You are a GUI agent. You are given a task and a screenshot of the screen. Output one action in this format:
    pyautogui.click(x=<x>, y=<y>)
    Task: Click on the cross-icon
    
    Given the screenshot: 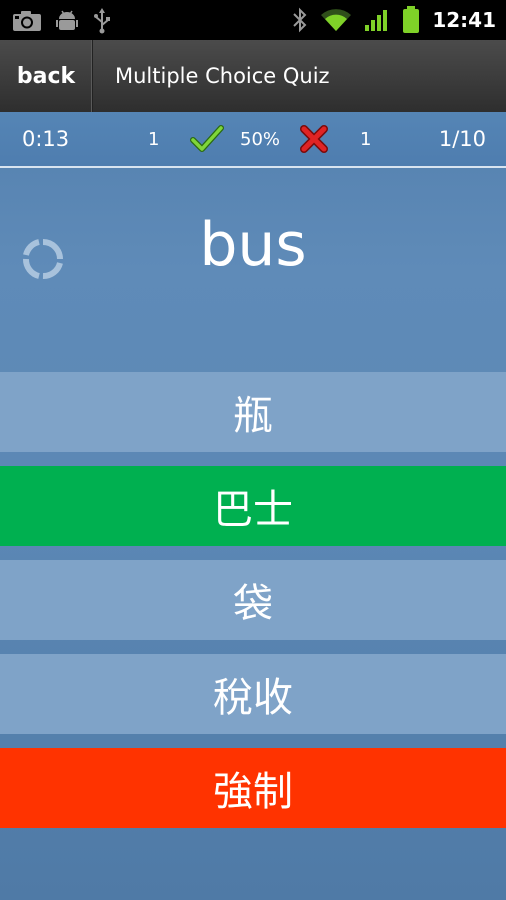 What is the action you would take?
    pyautogui.click(x=314, y=139)
    